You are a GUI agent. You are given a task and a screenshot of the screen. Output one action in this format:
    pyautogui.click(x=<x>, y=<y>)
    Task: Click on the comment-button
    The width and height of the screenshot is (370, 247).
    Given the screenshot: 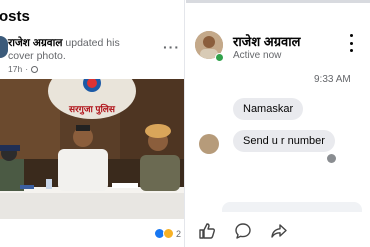 What is the action you would take?
    pyautogui.click(x=243, y=231)
    